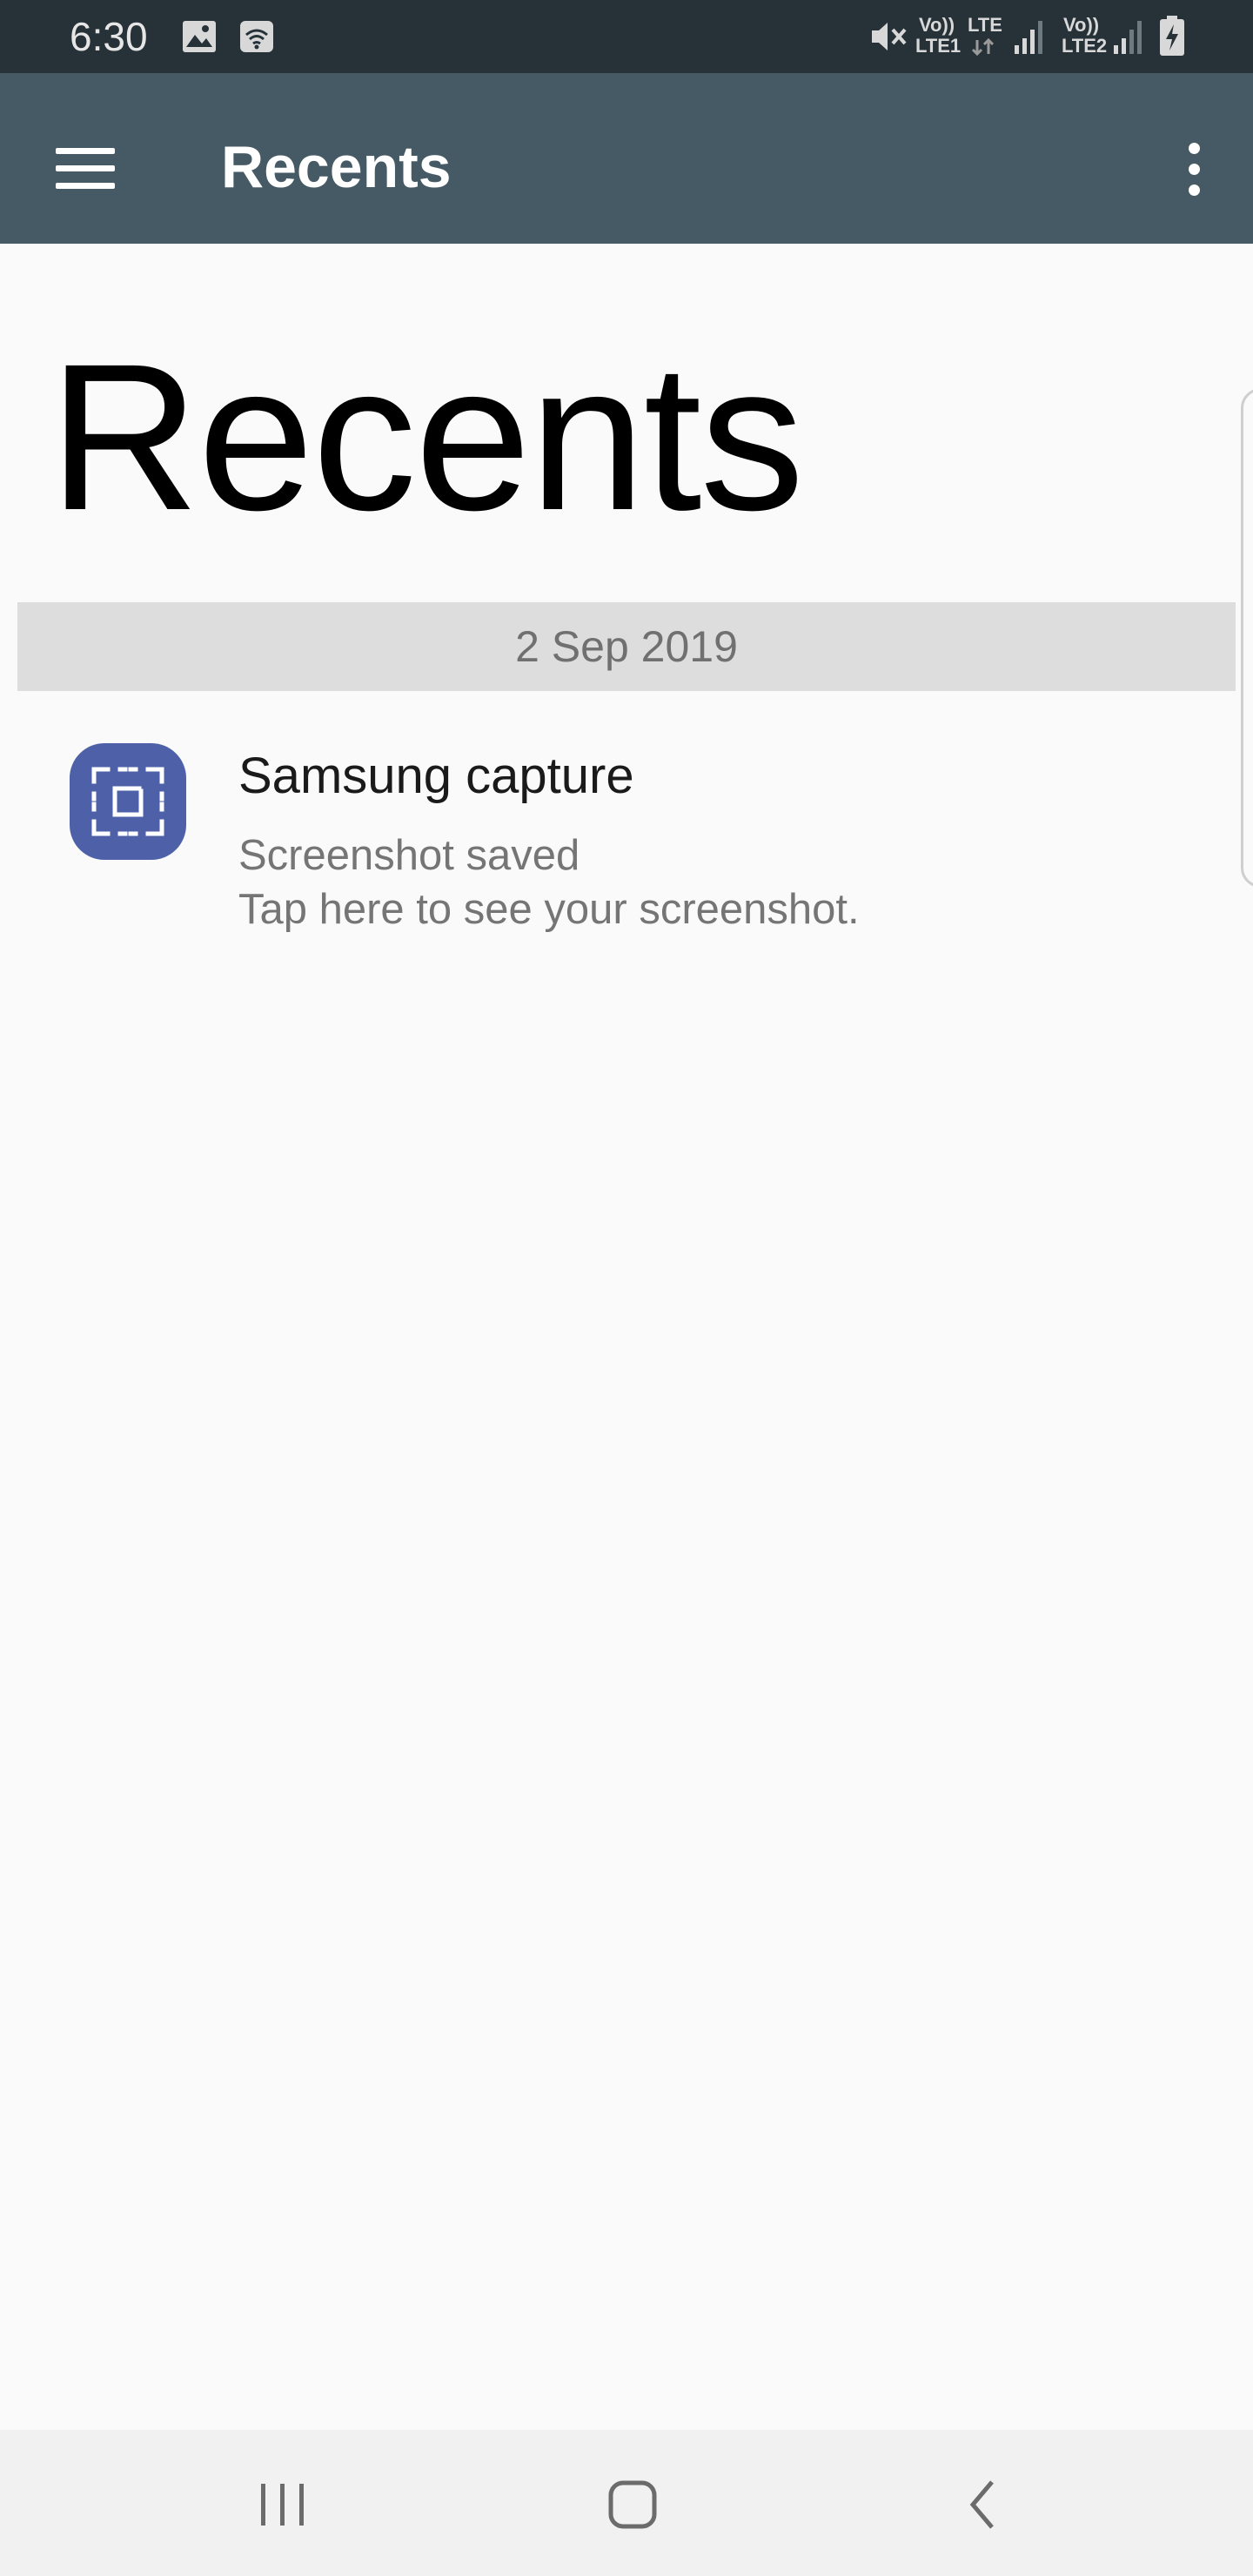 This screenshot has width=1253, height=2576. I want to click on notification-text: Screenshot saved, so click(409, 855).